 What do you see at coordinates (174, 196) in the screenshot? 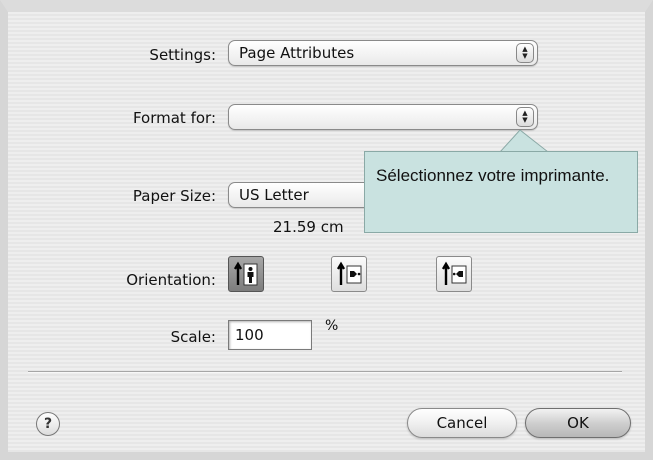
I see `paper-size-label: Paper Size:` at bounding box center [174, 196].